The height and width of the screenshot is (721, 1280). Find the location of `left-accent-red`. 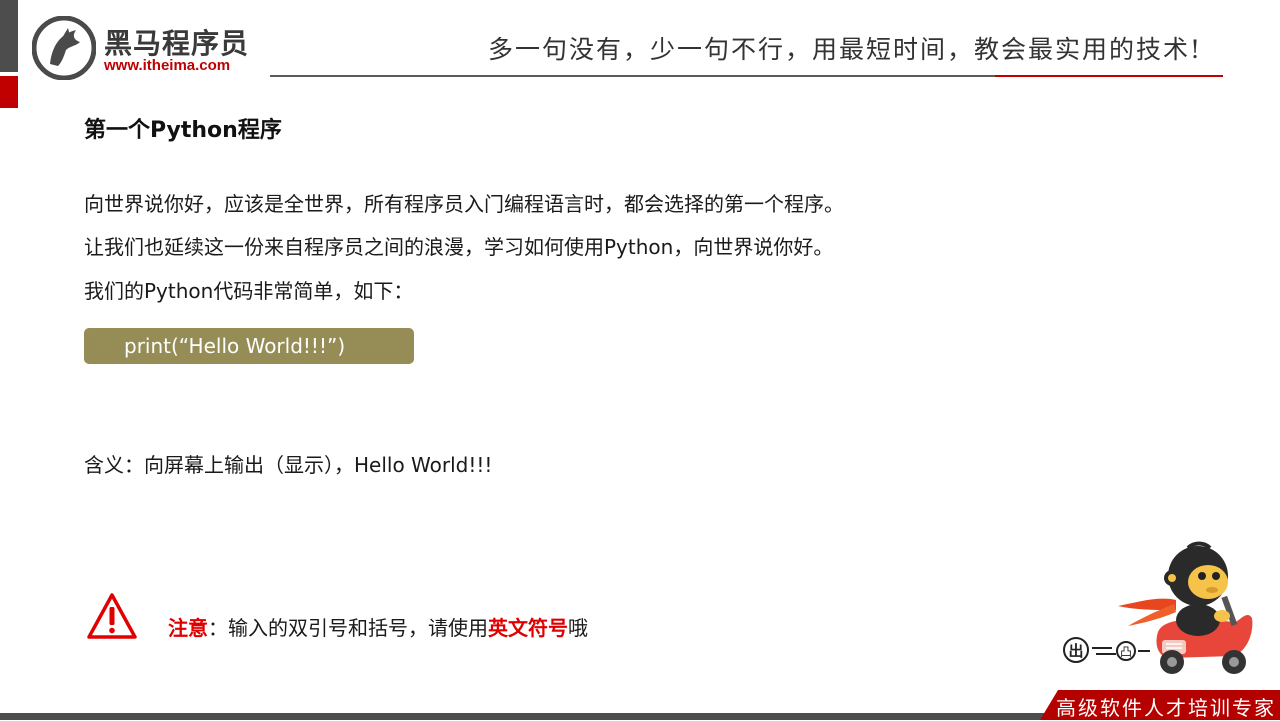

left-accent-red is located at coordinates (9, 92).